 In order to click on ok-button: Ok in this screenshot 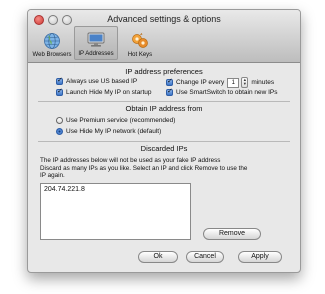, I will do `click(158, 257)`.